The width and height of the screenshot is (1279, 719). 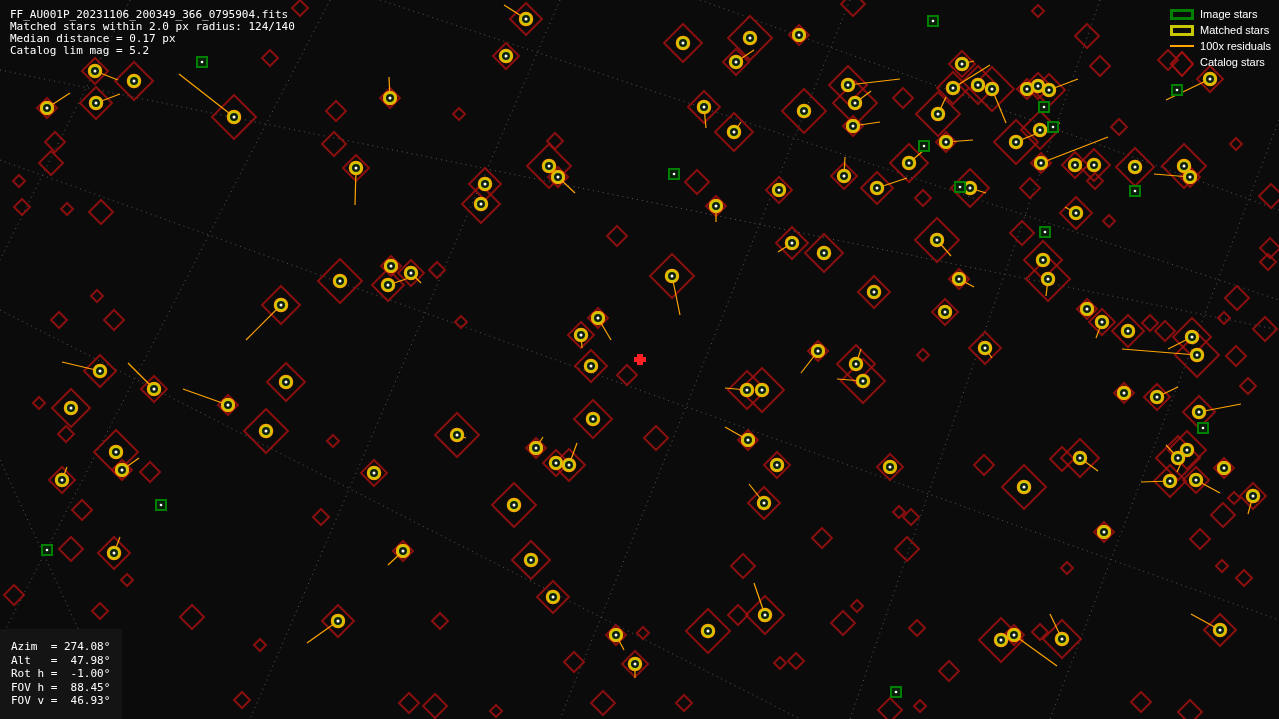 What do you see at coordinates (152, 27) in the screenshot?
I see `info-line: Matched stars within 2.0 px radius: 124/140` at bounding box center [152, 27].